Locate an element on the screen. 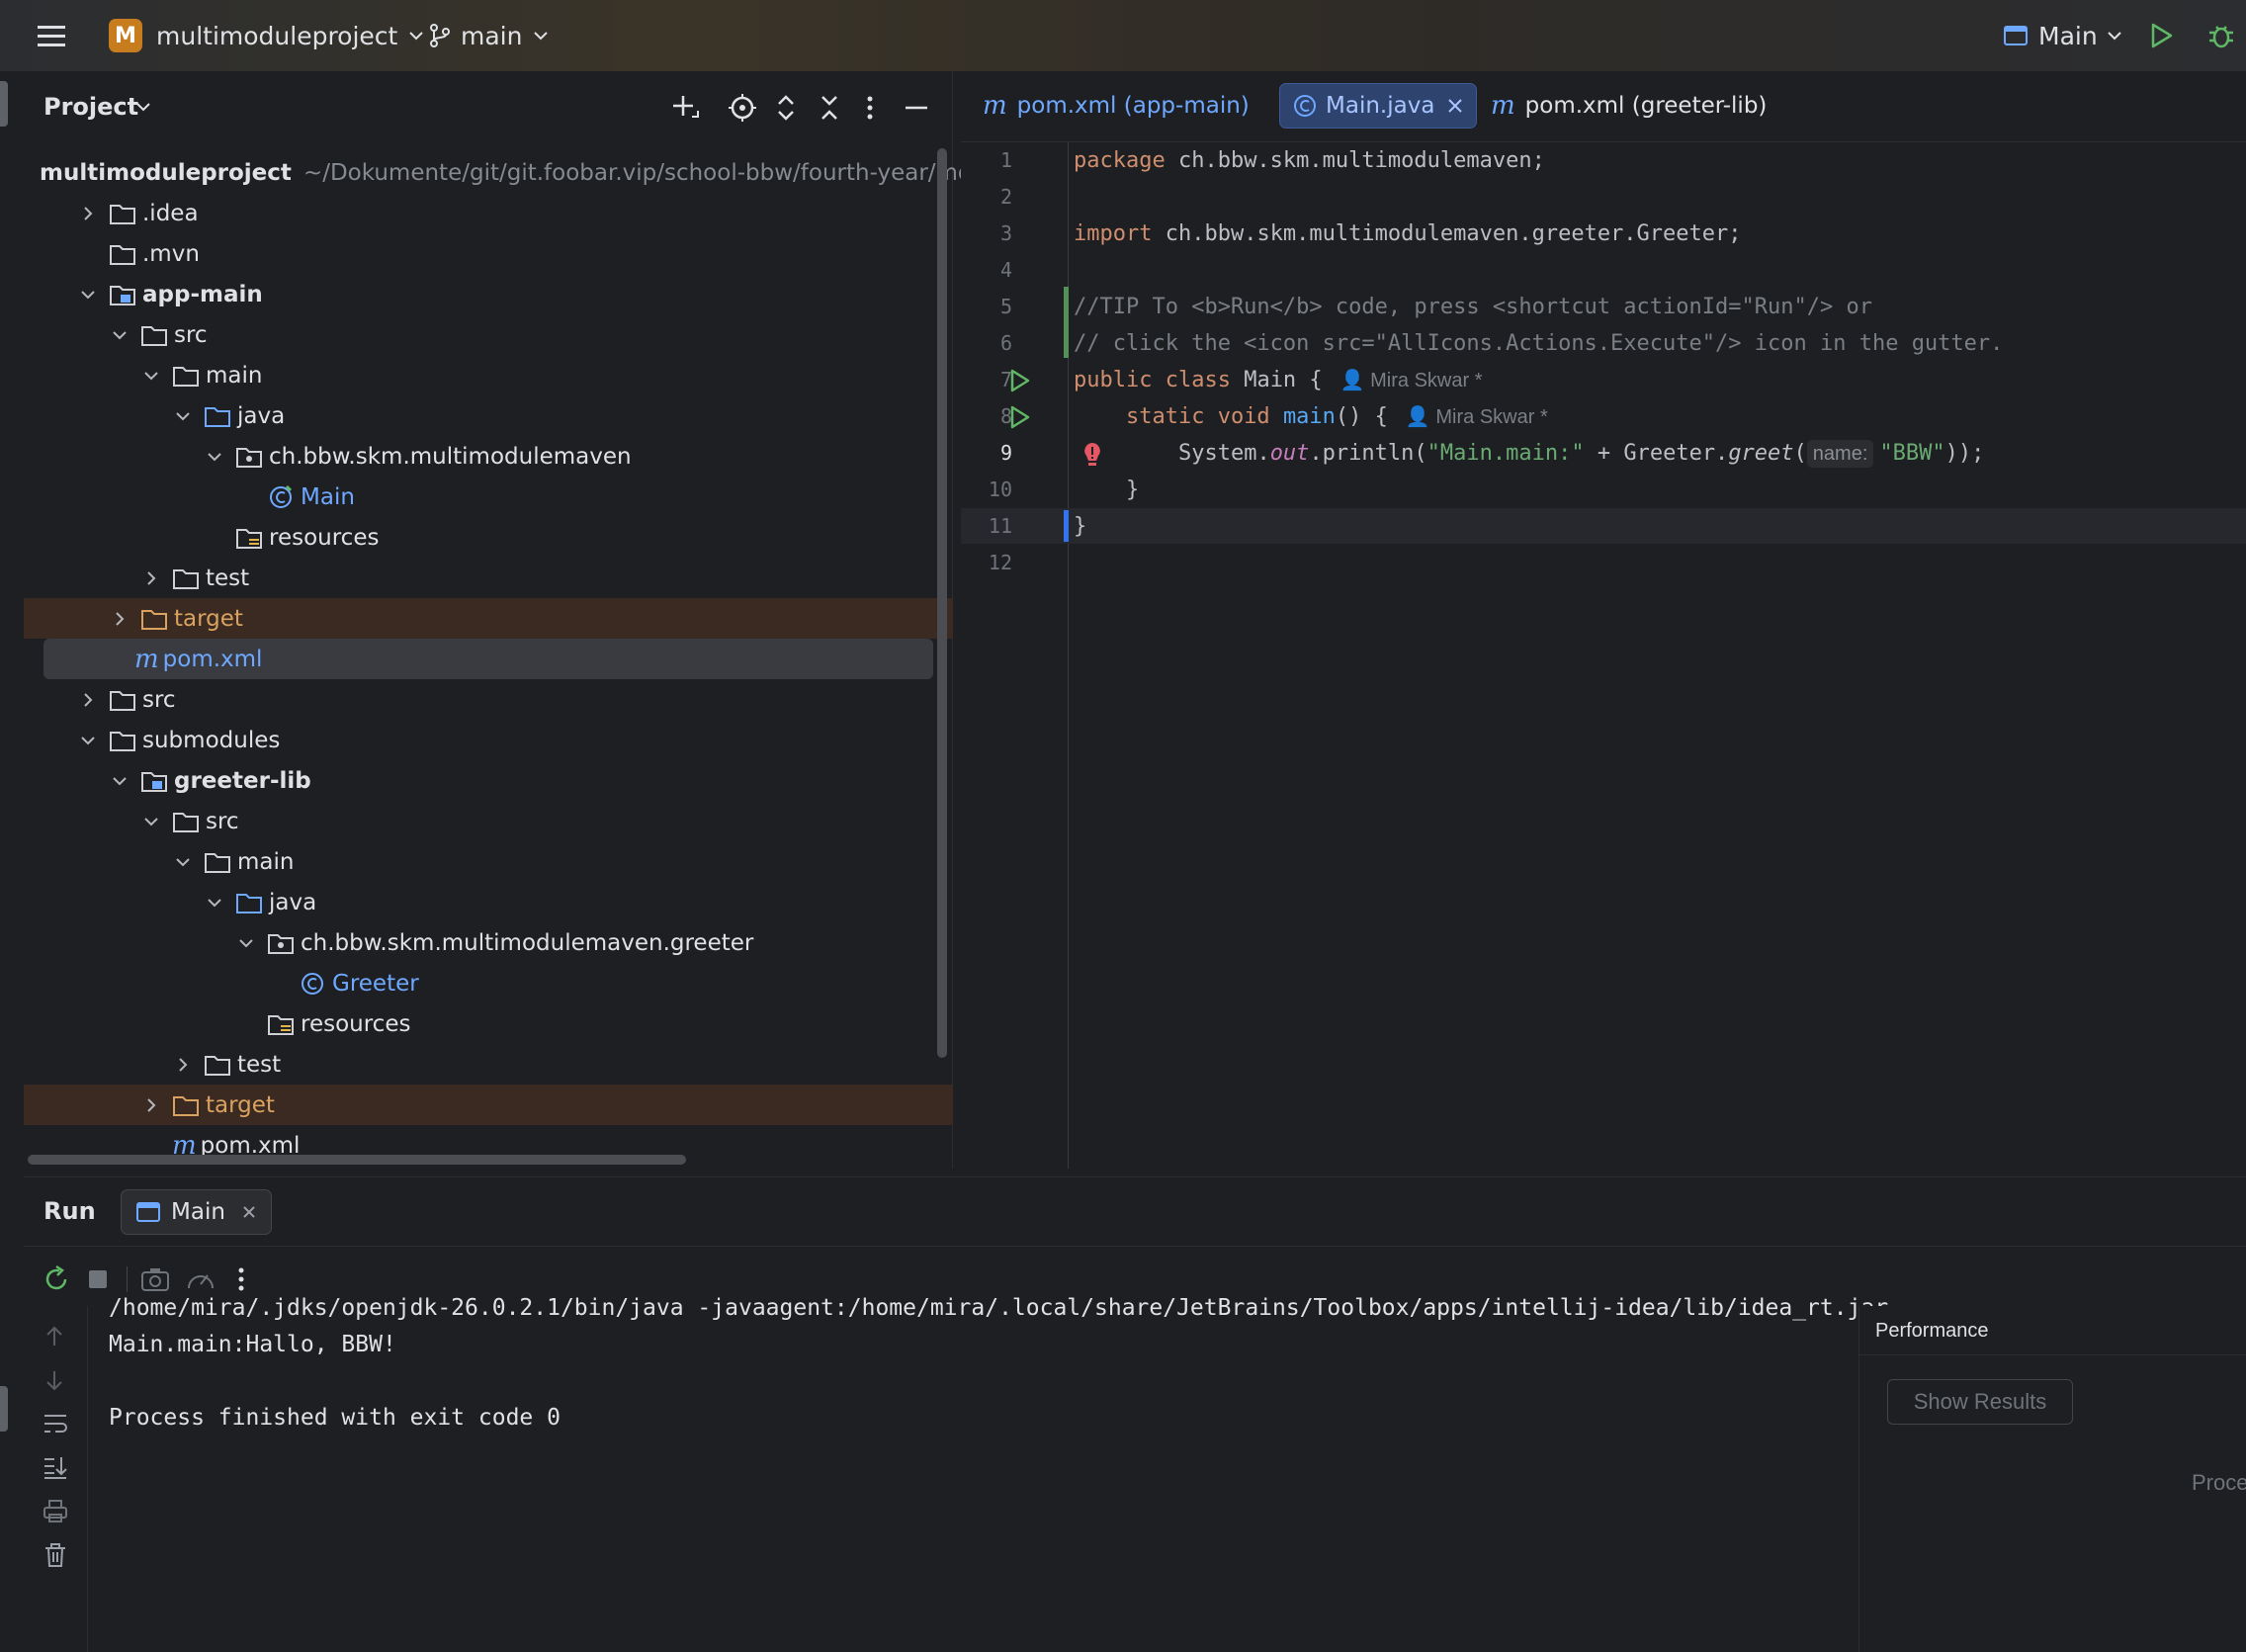 The width and height of the screenshot is (2246, 1652). code-line-1: package ch.bbw.skm.multimodulemaven; is located at coordinates (1309, 161).